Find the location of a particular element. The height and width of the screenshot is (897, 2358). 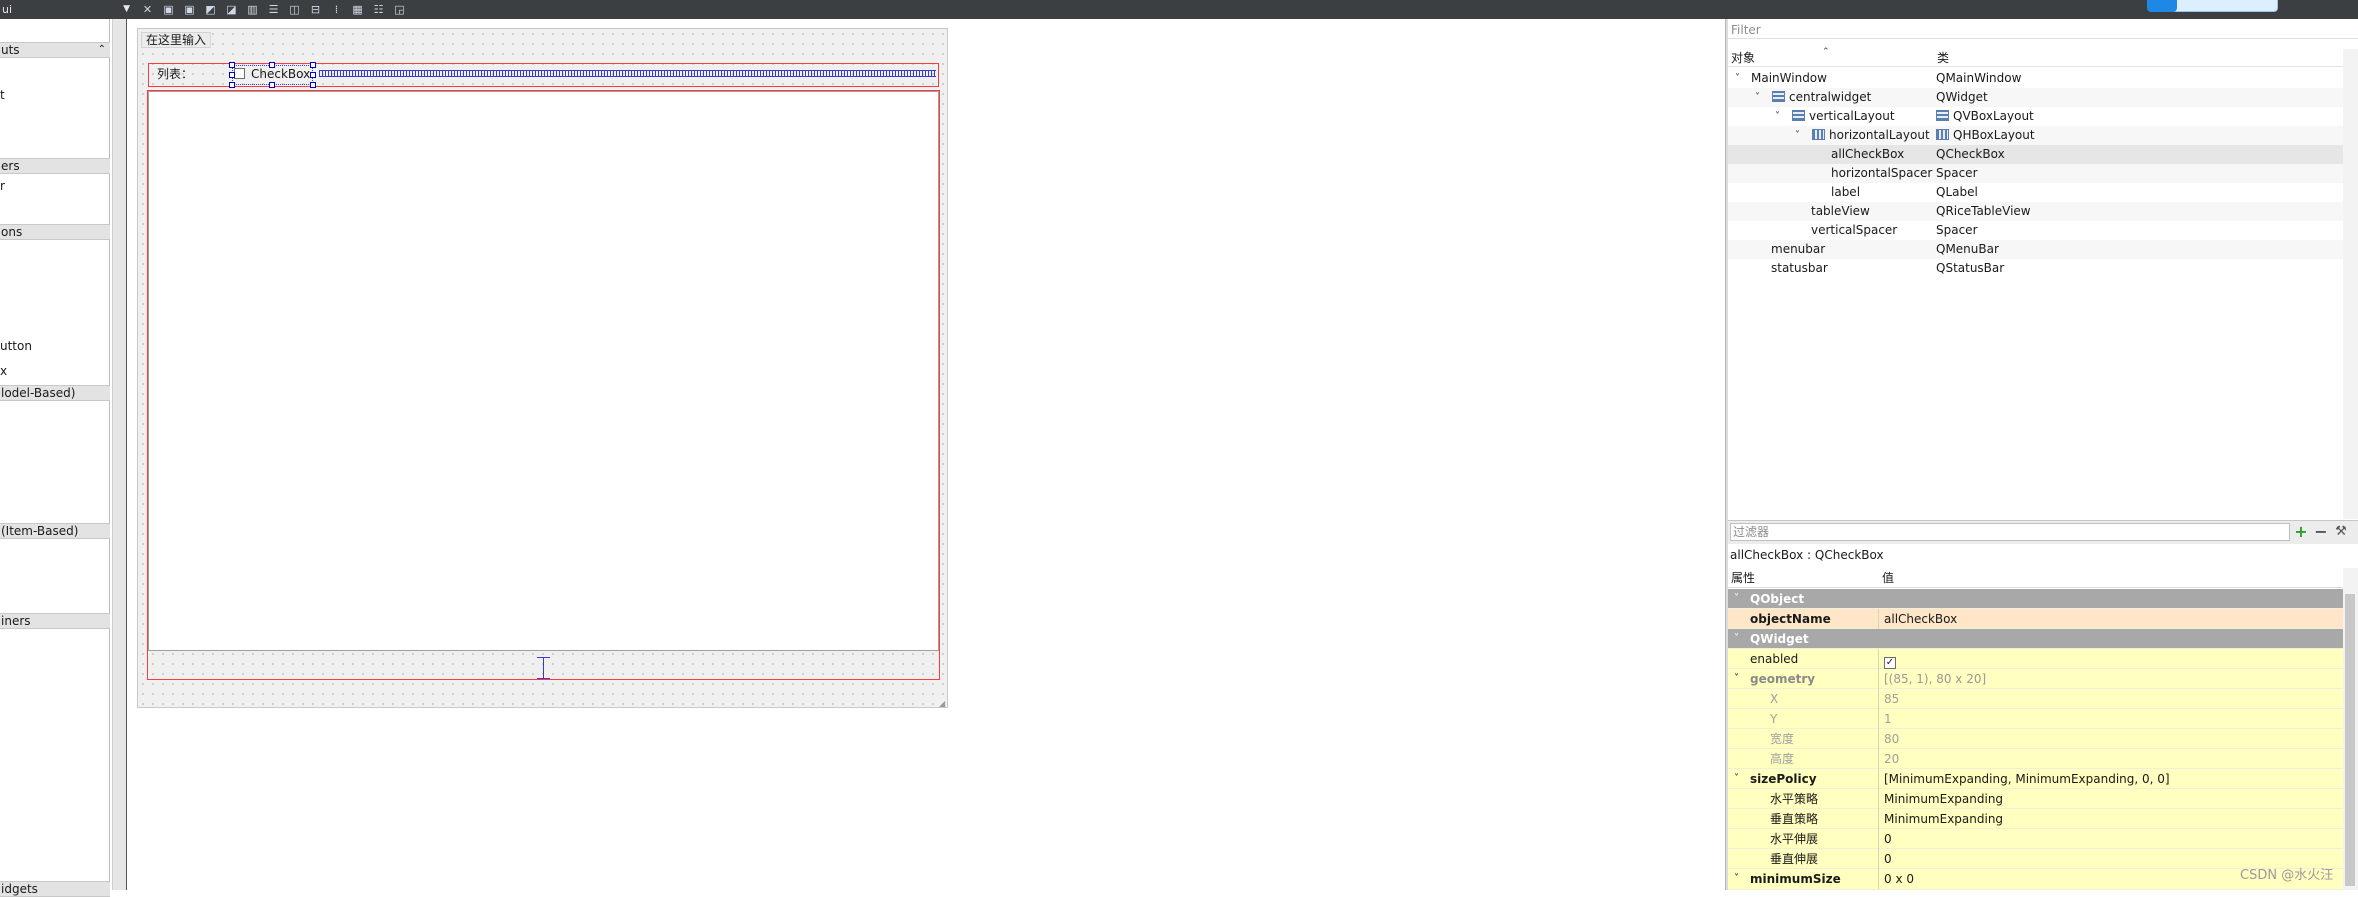

login-button is located at coordinates (2212, 6).